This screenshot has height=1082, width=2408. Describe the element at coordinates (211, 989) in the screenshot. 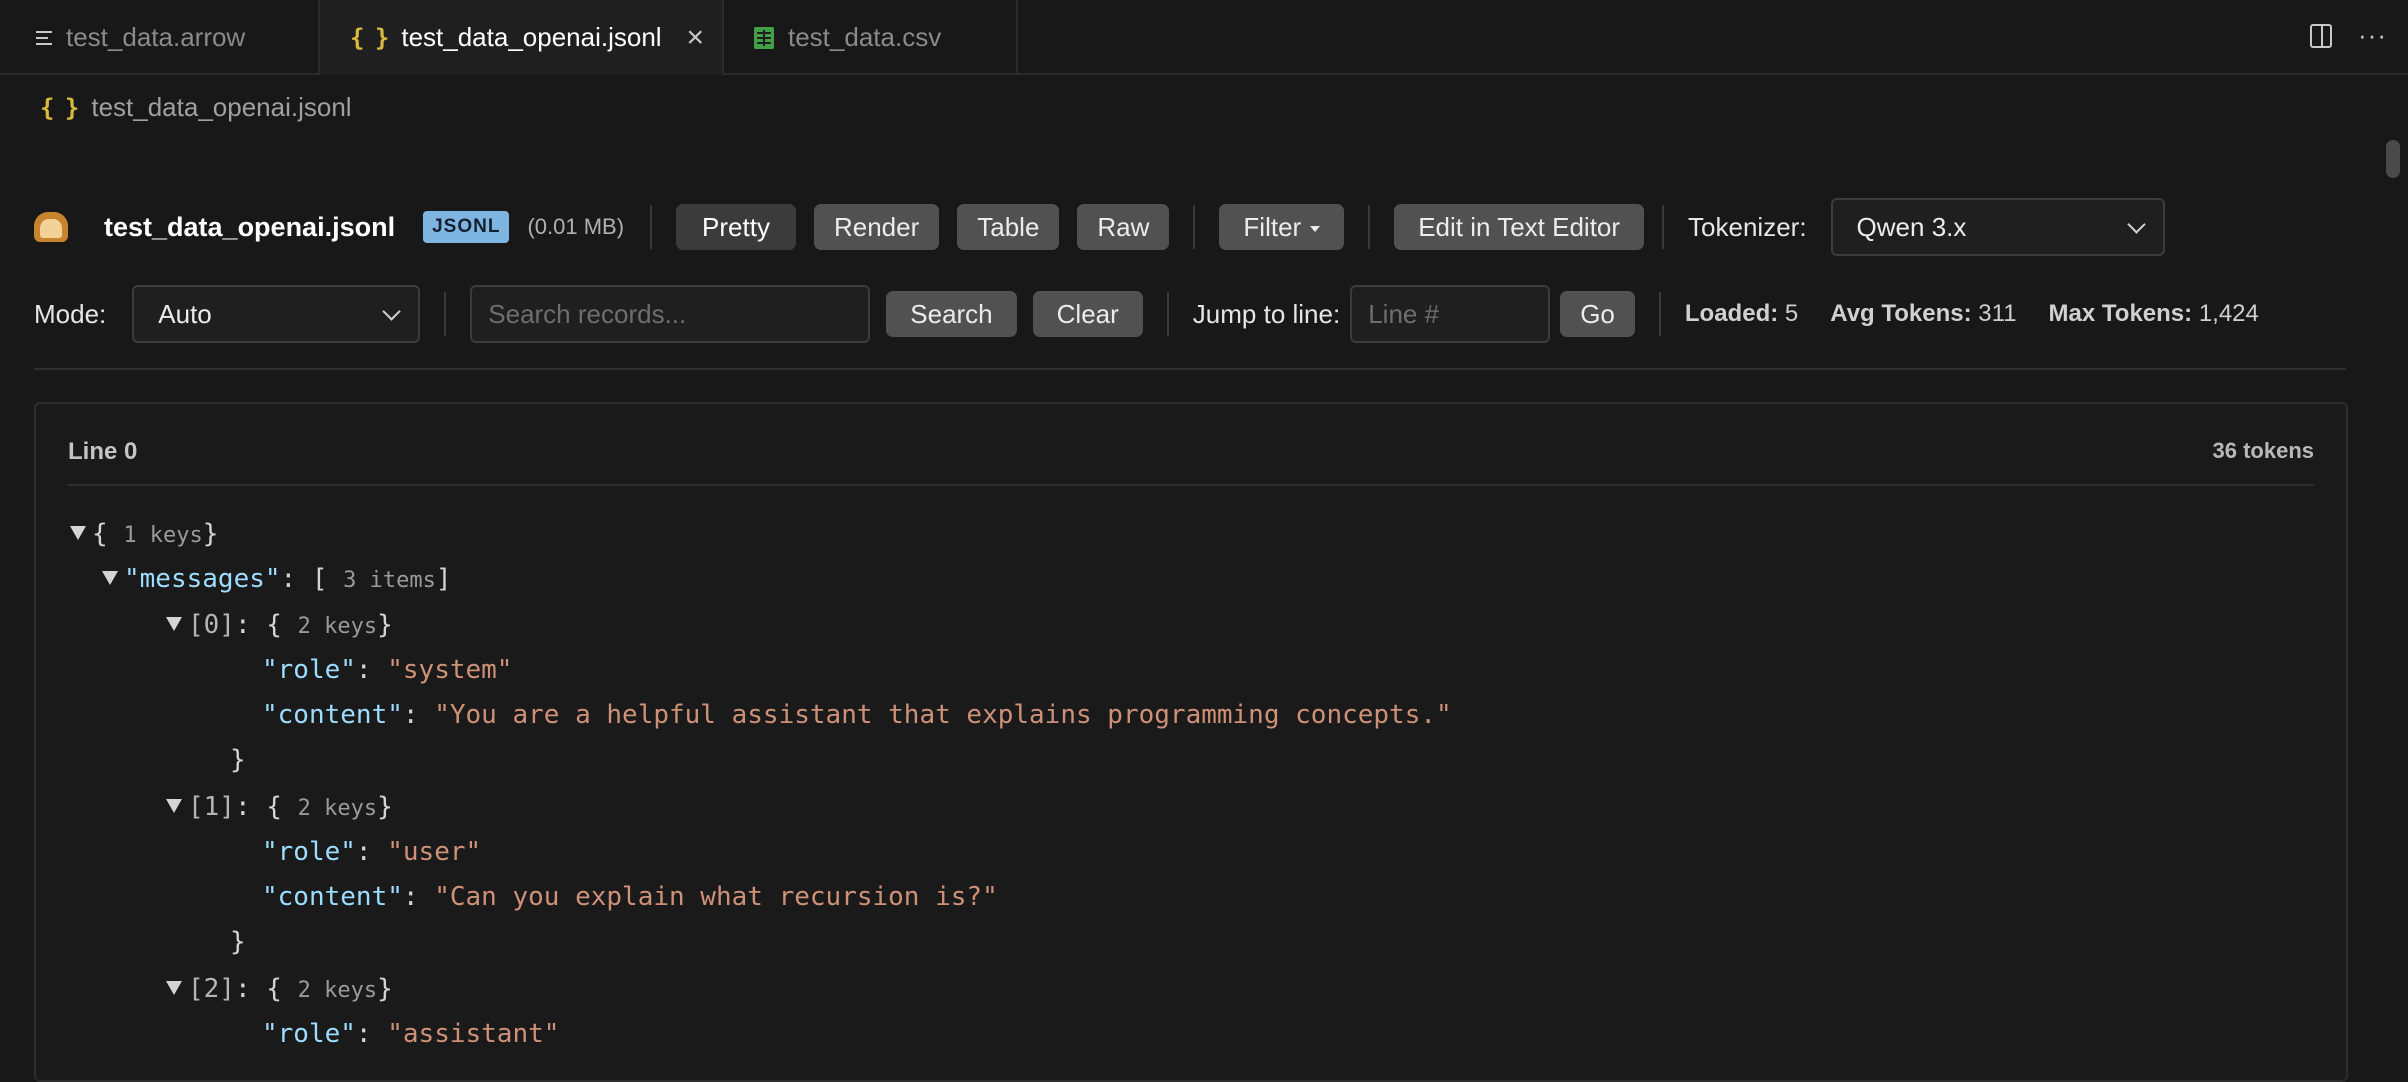

I see `array-index: [2]` at that location.